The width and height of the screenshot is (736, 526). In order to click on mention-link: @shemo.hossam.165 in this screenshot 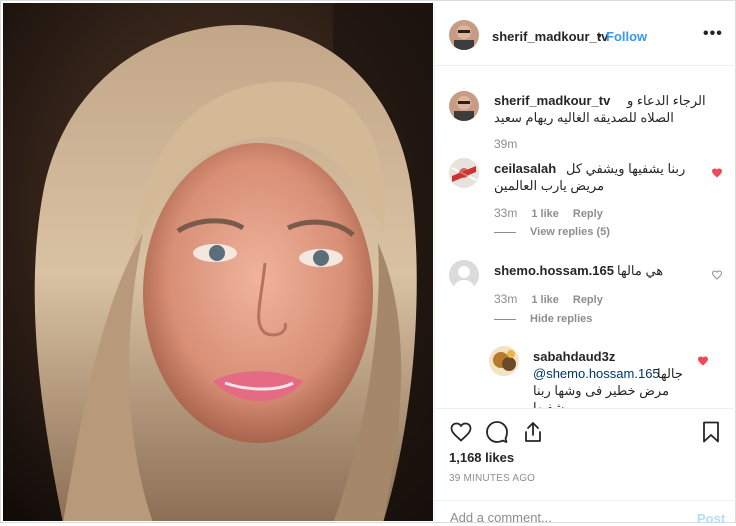, I will do `click(596, 373)`.